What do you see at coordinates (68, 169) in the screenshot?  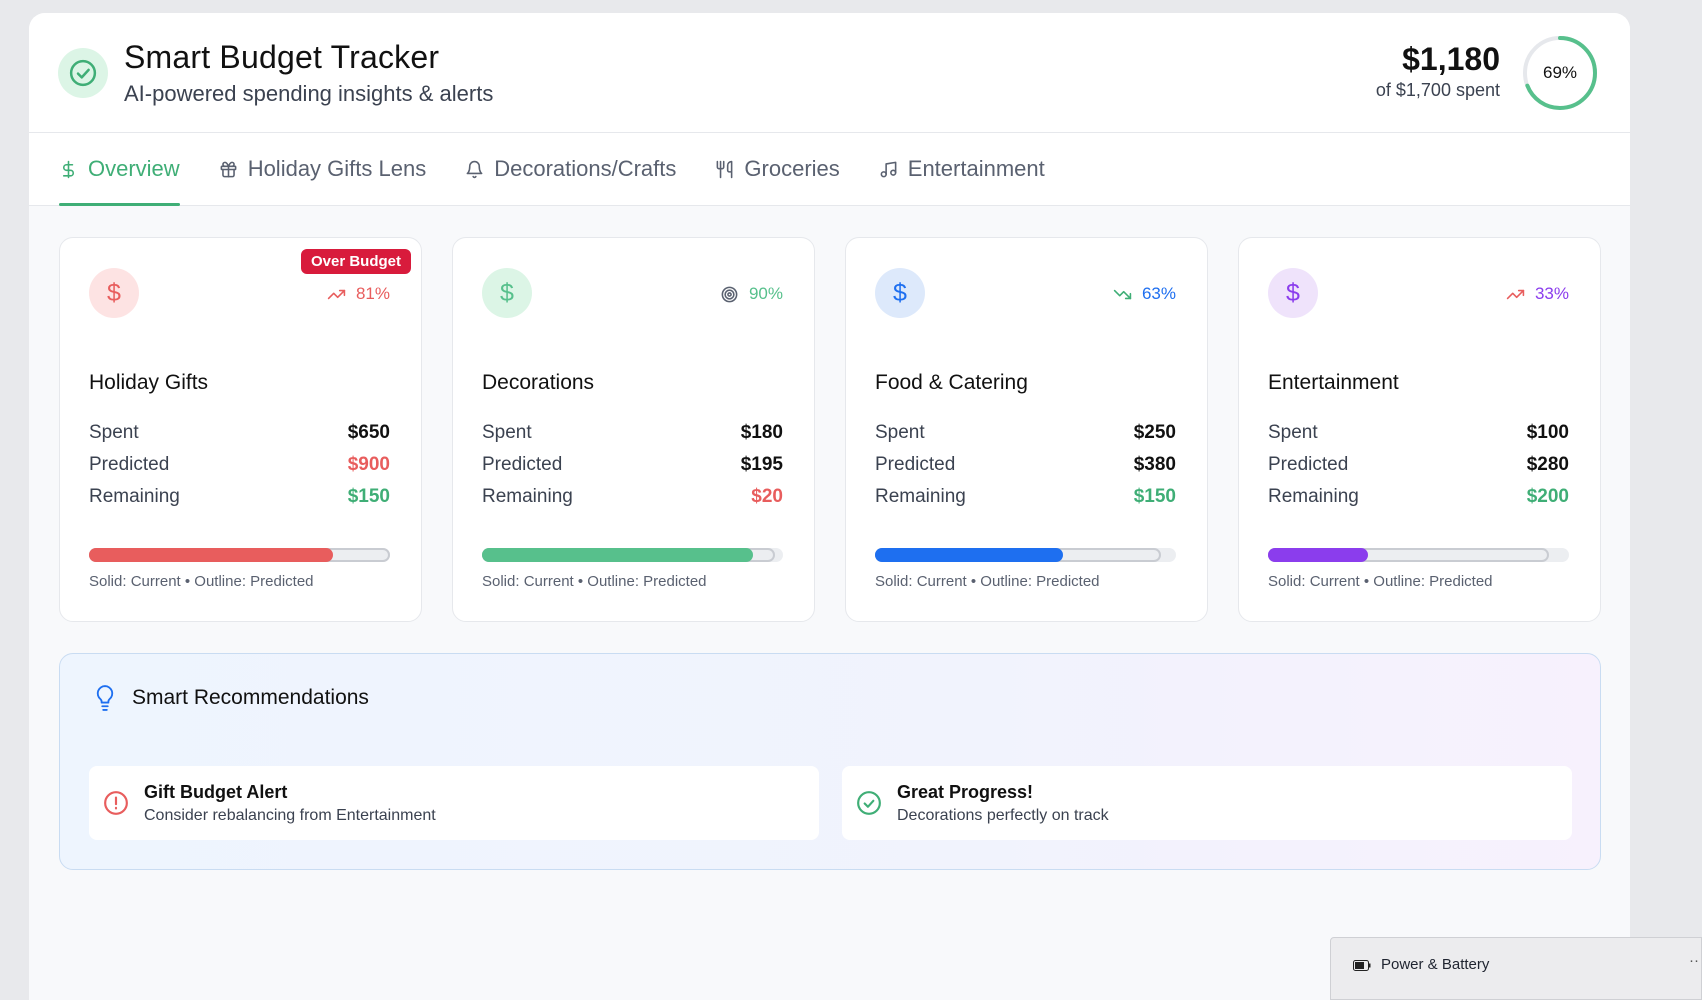 I see `dollar-icon` at bounding box center [68, 169].